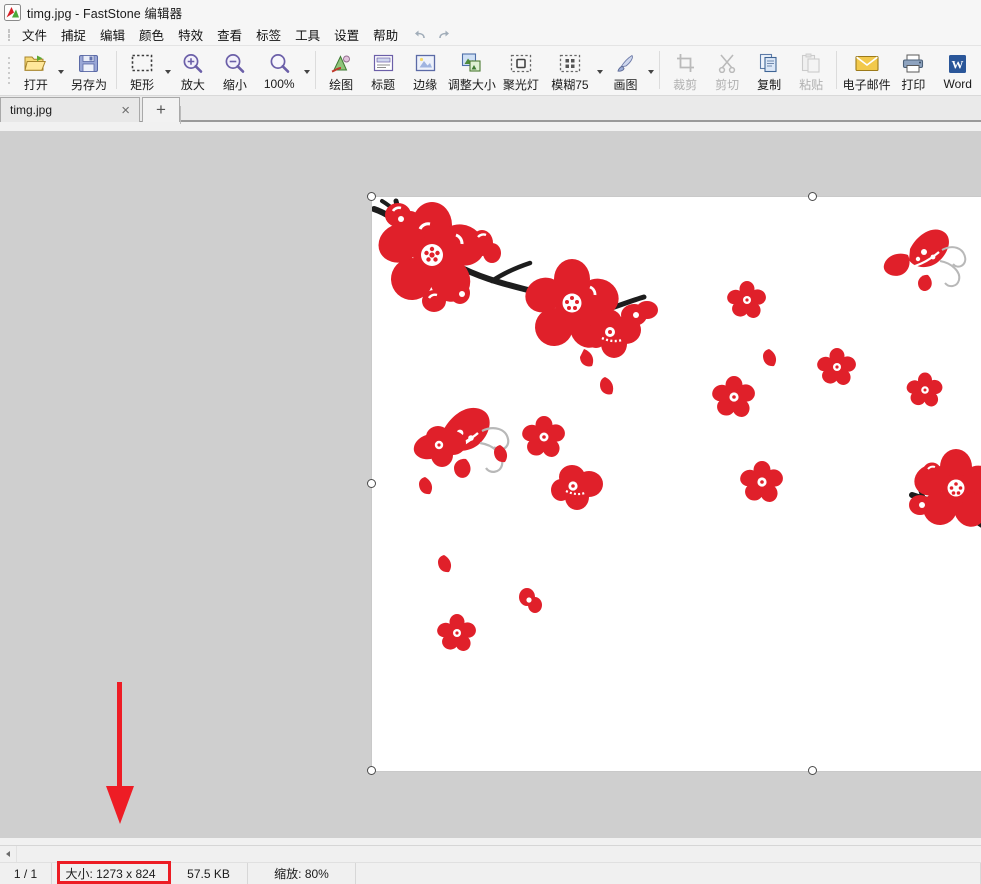 The height and width of the screenshot is (884, 981). Describe the element at coordinates (31, 110) in the screenshot. I see `tab-label: timg.jpg` at that location.